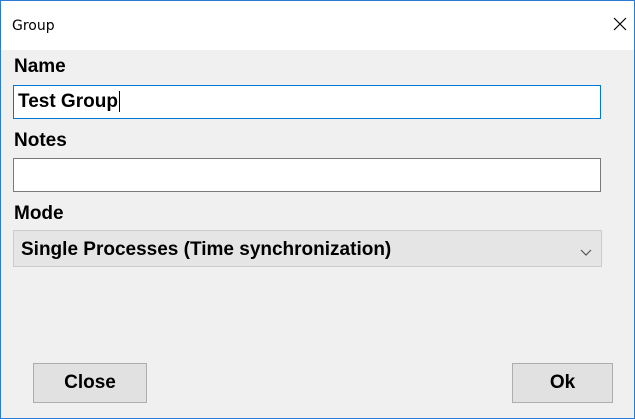  Describe the element at coordinates (39, 213) in the screenshot. I see `mode-label: Mode` at that location.